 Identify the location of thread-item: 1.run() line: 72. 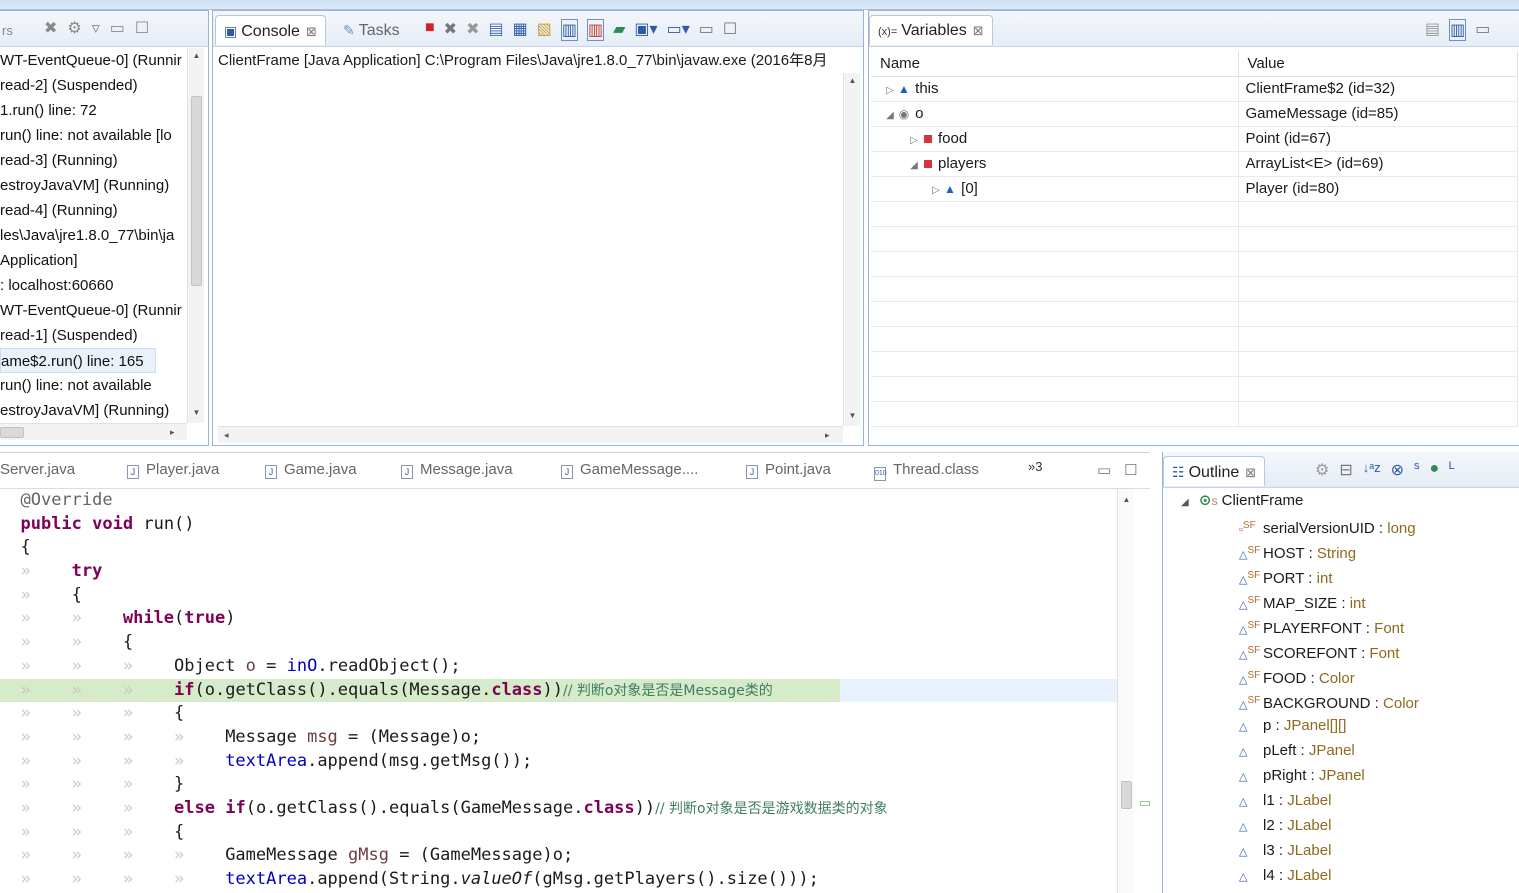
(93, 110).